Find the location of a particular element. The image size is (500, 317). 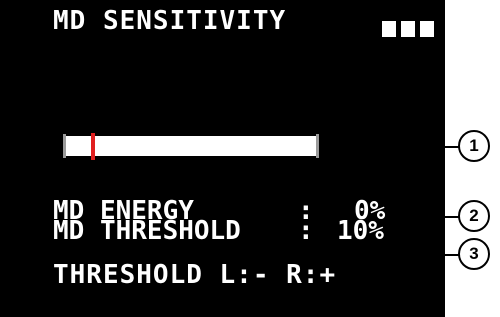

callout-3-line is located at coordinates (436, 255).